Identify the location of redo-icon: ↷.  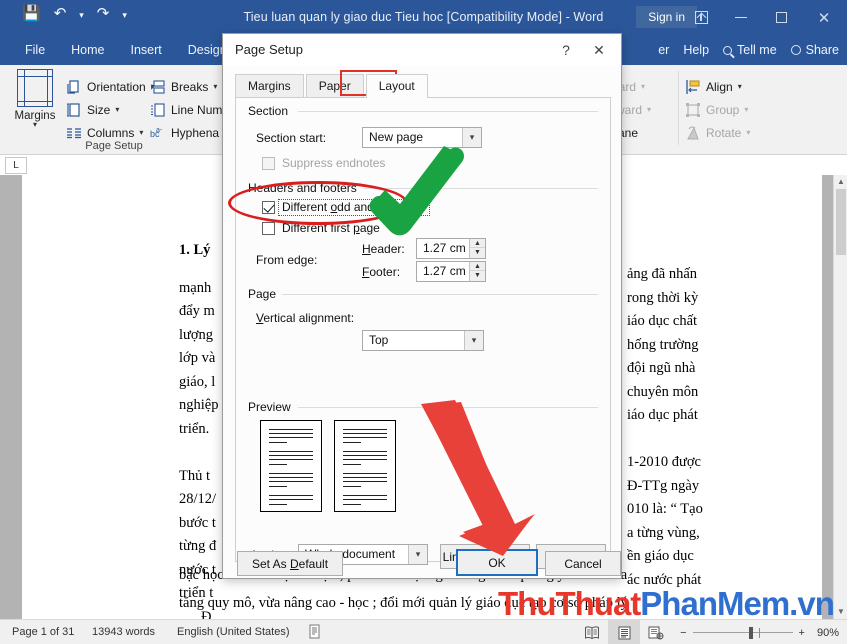
(103, 13).